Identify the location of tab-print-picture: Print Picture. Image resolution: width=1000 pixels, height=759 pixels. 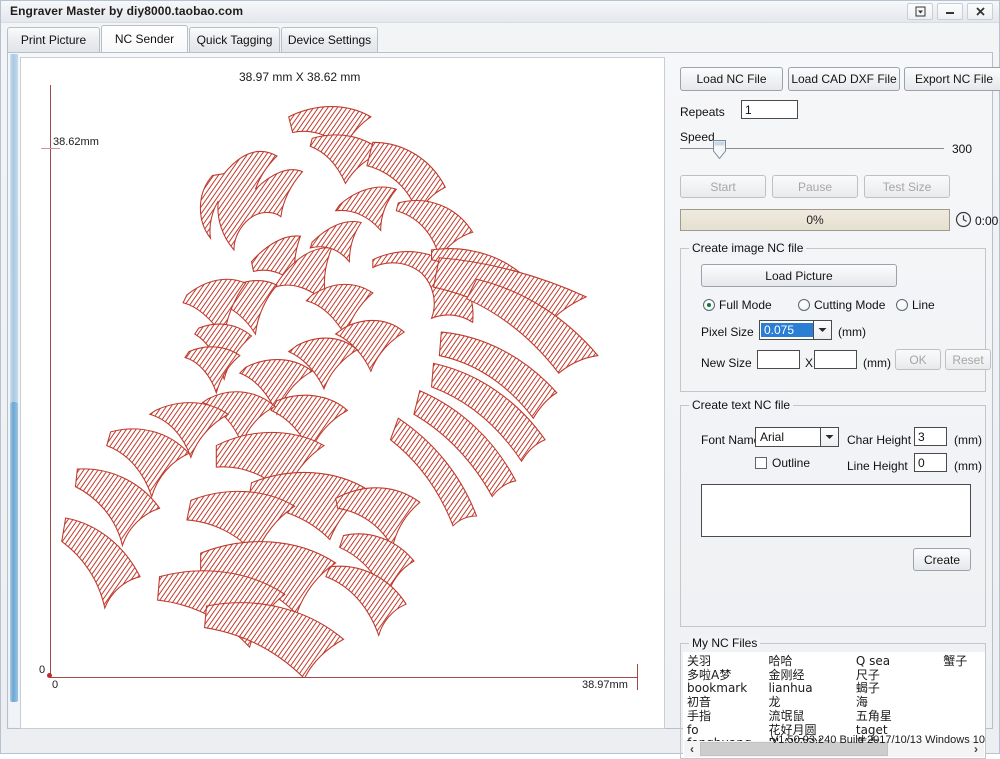
(53, 39).